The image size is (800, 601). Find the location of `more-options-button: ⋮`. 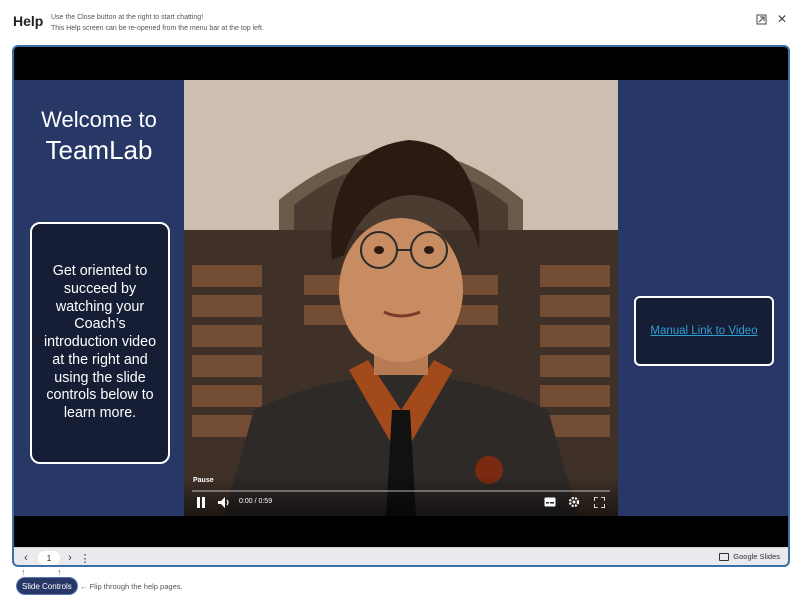

more-options-button: ⋮ is located at coordinates (85, 558).